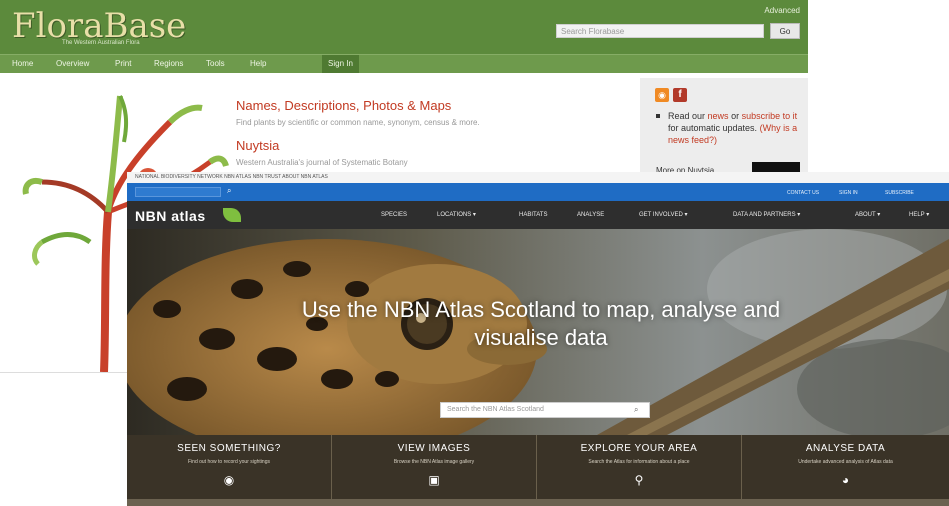  Describe the element at coordinates (538, 192) in the screenshot. I see `nbn-utility-bar` at that location.